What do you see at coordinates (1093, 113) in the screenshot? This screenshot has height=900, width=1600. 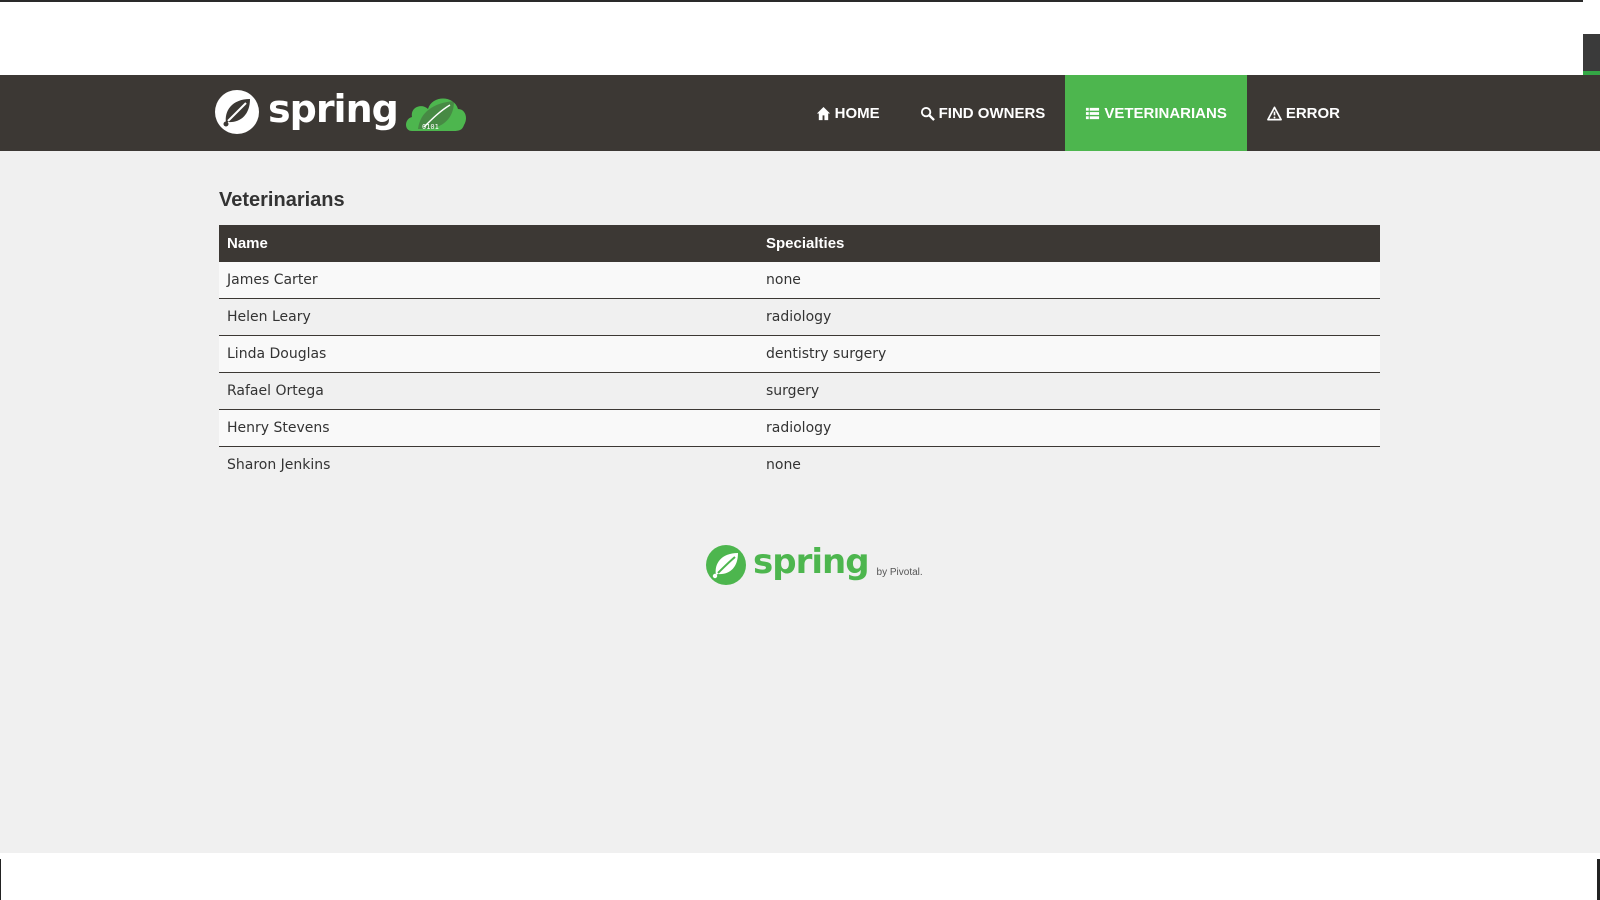 I see `list-icon` at bounding box center [1093, 113].